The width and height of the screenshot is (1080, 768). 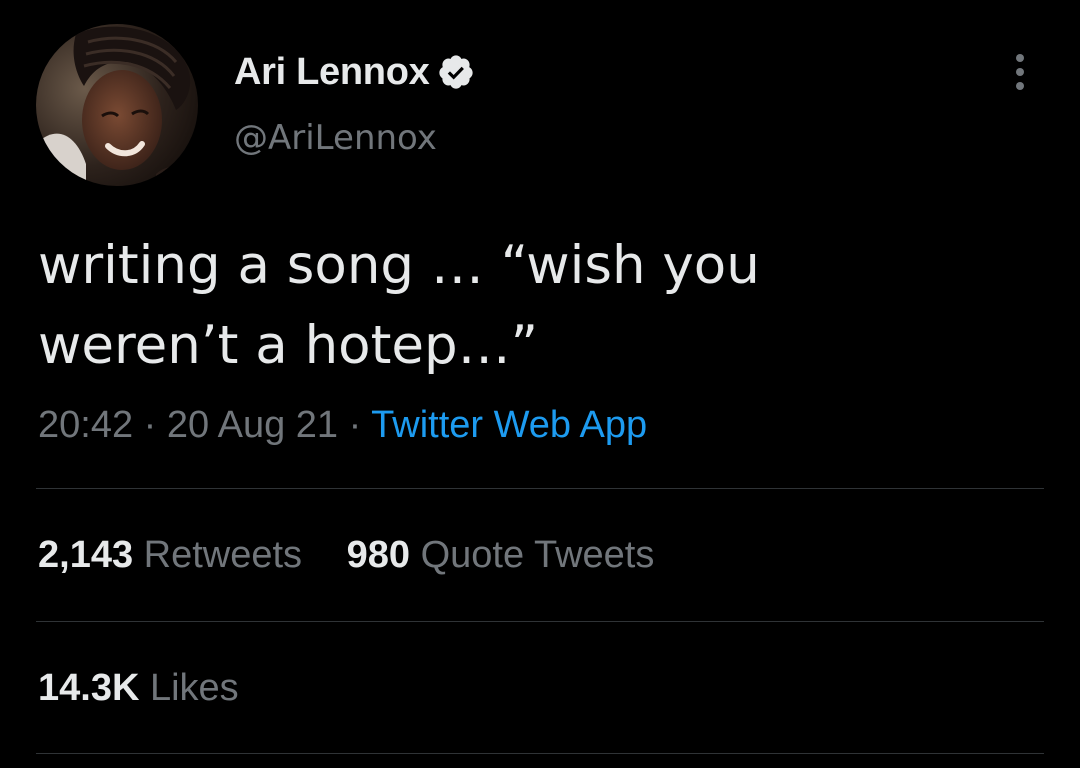 I want to click on likes-stat: 14.3K Likes, so click(x=138, y=688).